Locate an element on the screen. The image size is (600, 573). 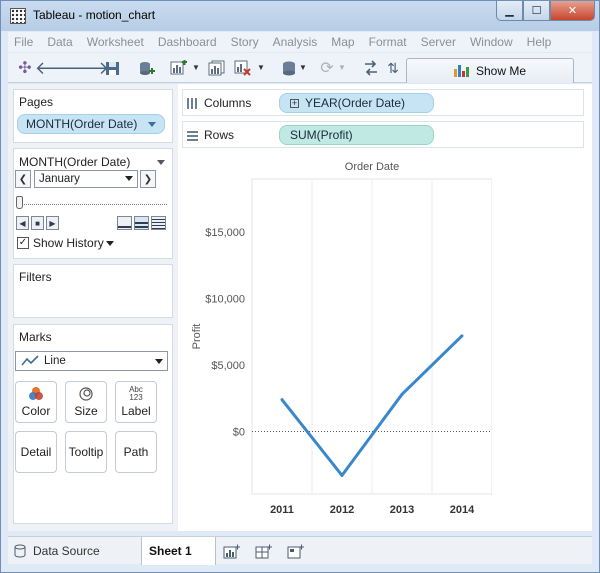
play-backward-button: ◀ is located at coordinates (22, 223).